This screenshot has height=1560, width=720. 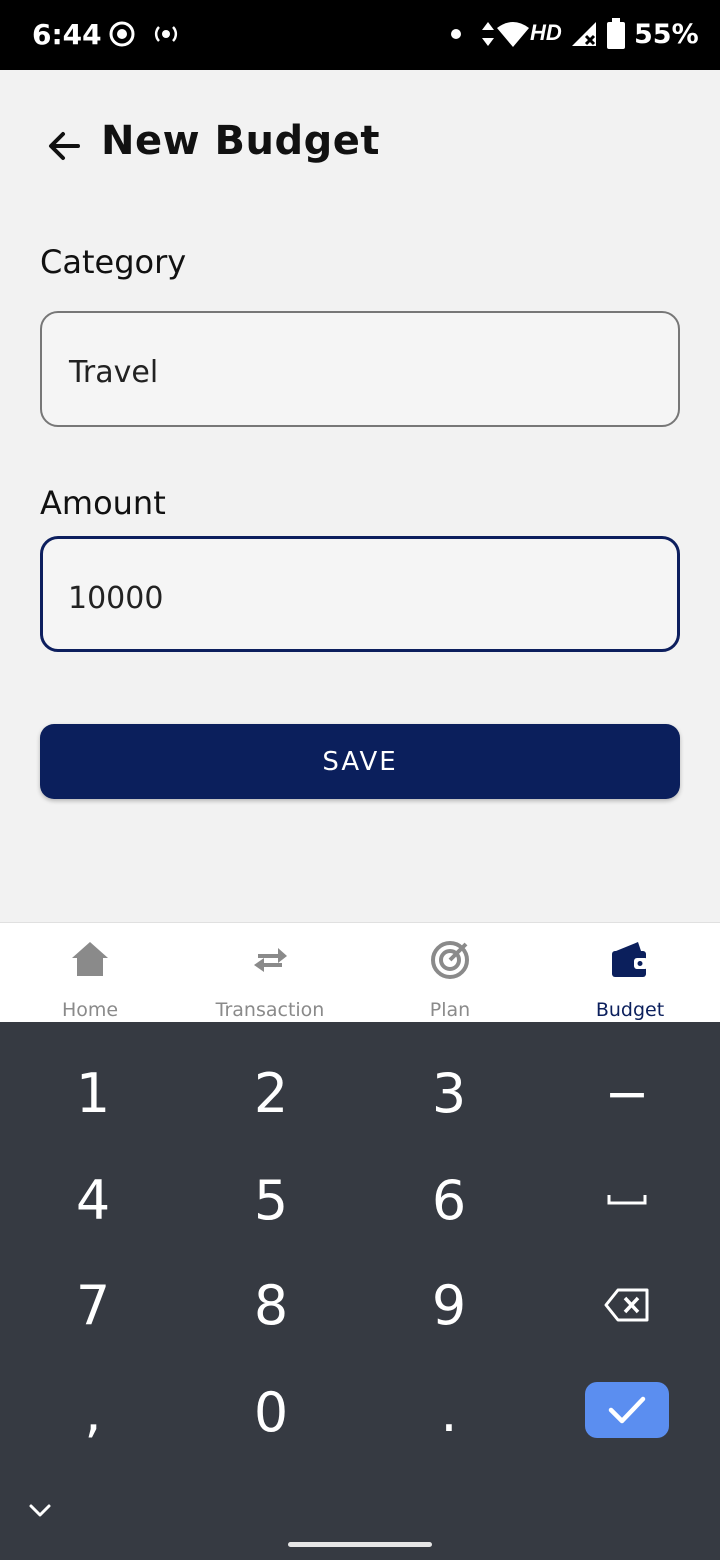 What do you see at coordinates (271, 1093) in the screenshot?
I see `key-2: 2` at bounding box center [271, 1093].